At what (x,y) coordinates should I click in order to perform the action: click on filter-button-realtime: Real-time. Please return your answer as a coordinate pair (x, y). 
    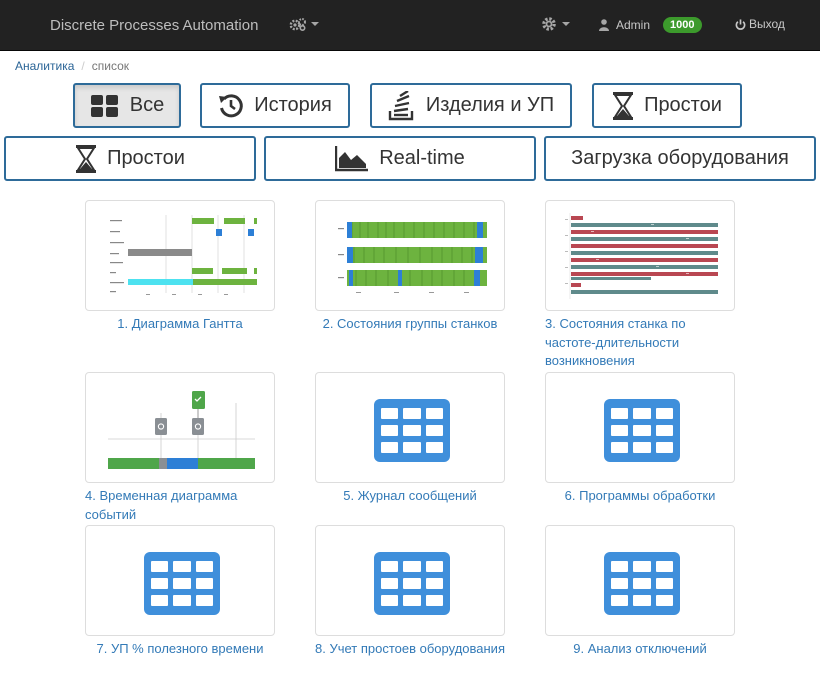
    Looking at the image, I should click on (400, 158).